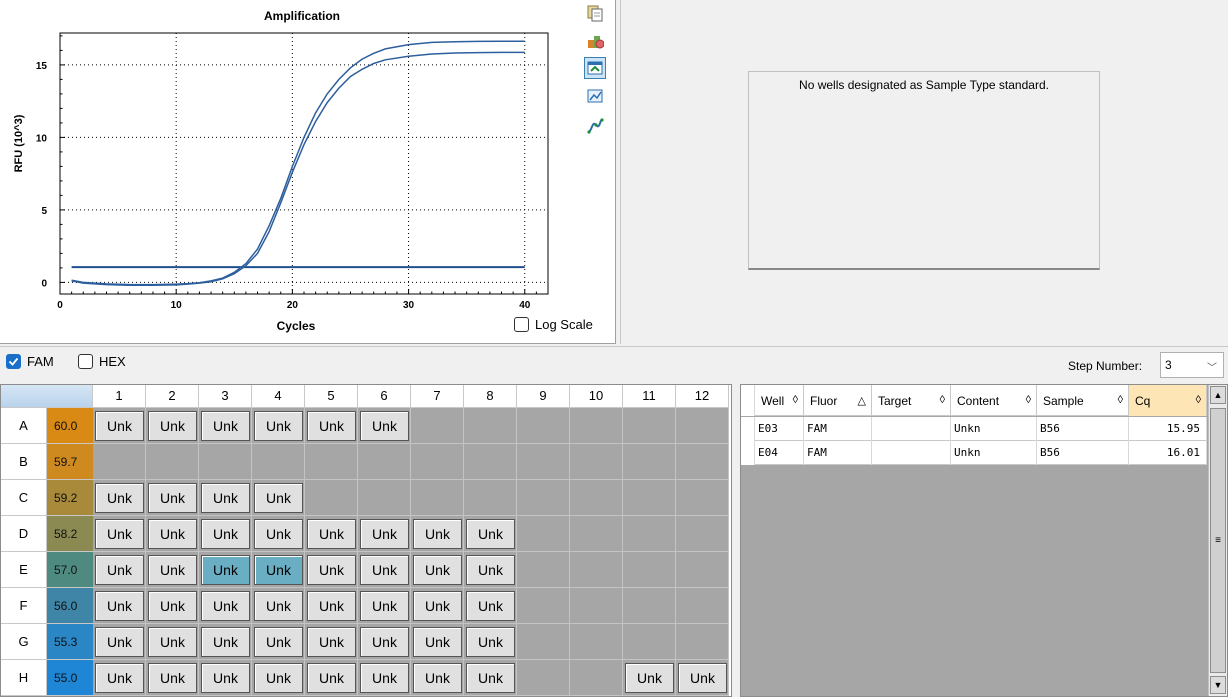 This screenshot has width=1228, height=697. I want to click on well-H8: Unk, so click(490, 678).